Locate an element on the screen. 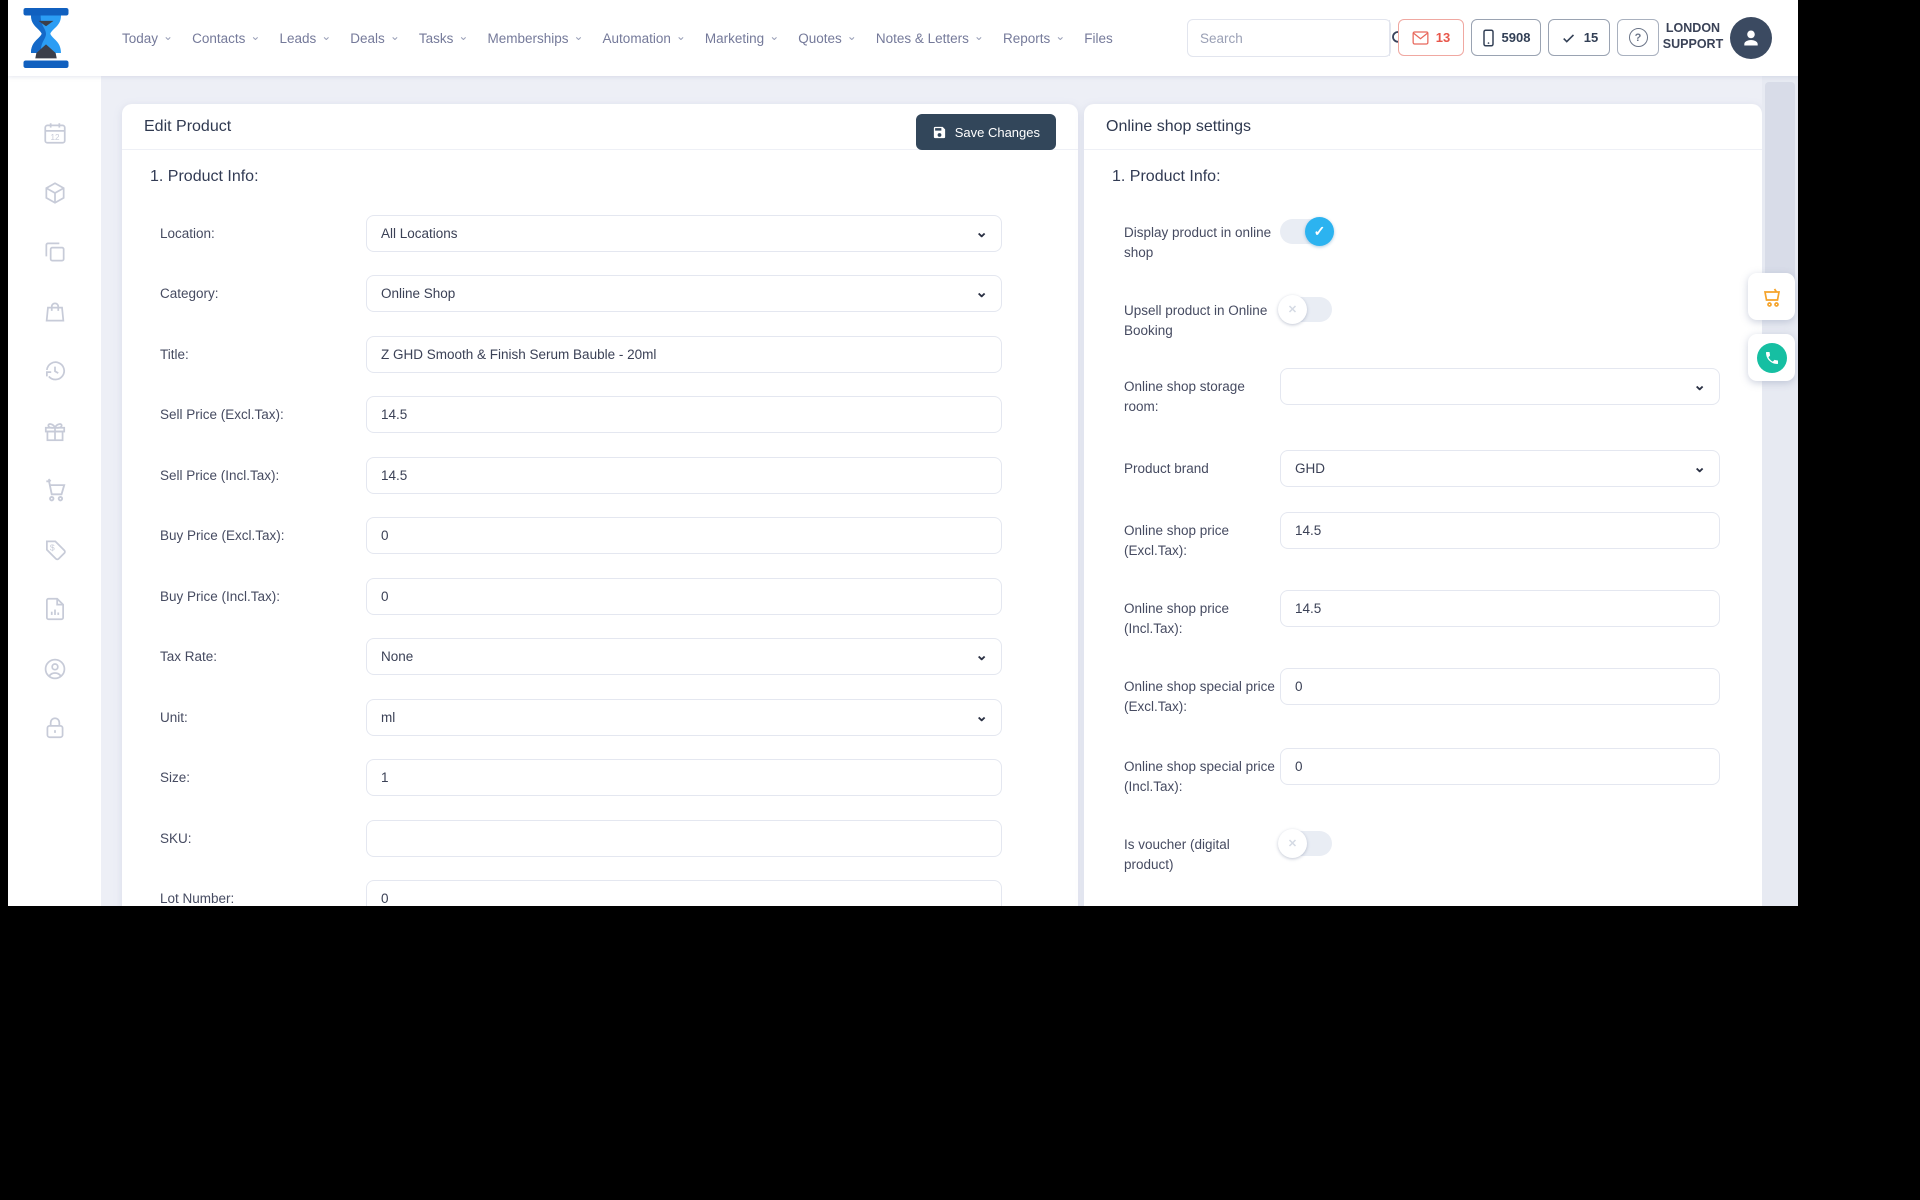  search-box is located at coordinates (1297, 38).